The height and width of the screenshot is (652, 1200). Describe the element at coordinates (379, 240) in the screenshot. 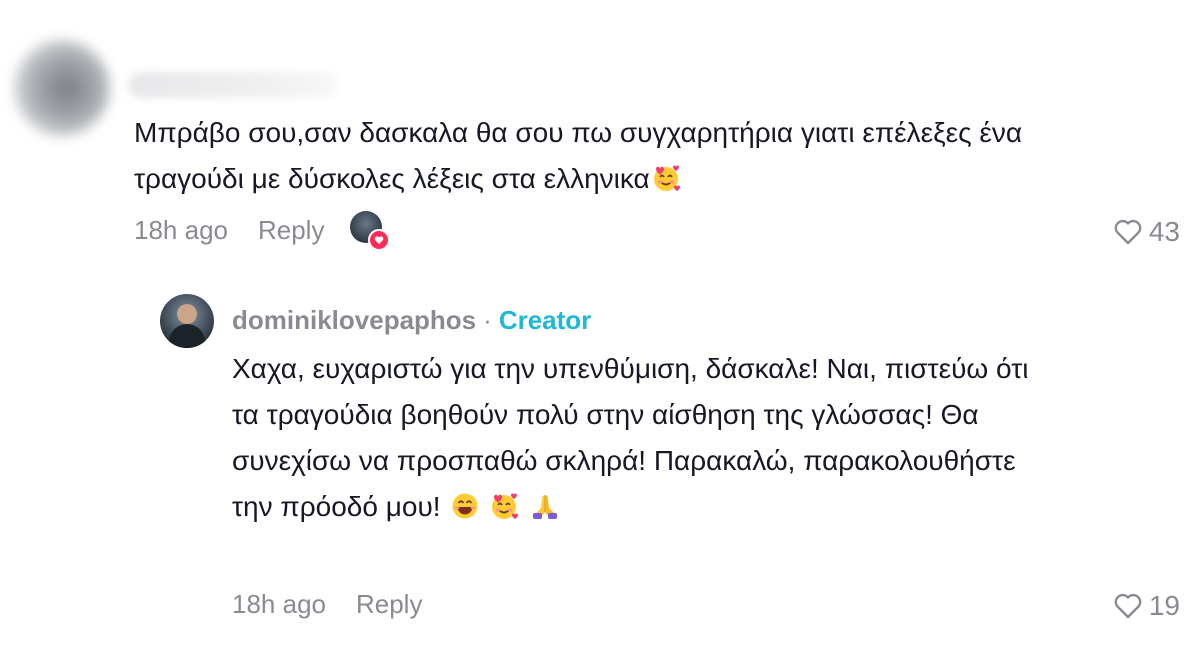

I see `creator-liked-heart-icon` at that location.